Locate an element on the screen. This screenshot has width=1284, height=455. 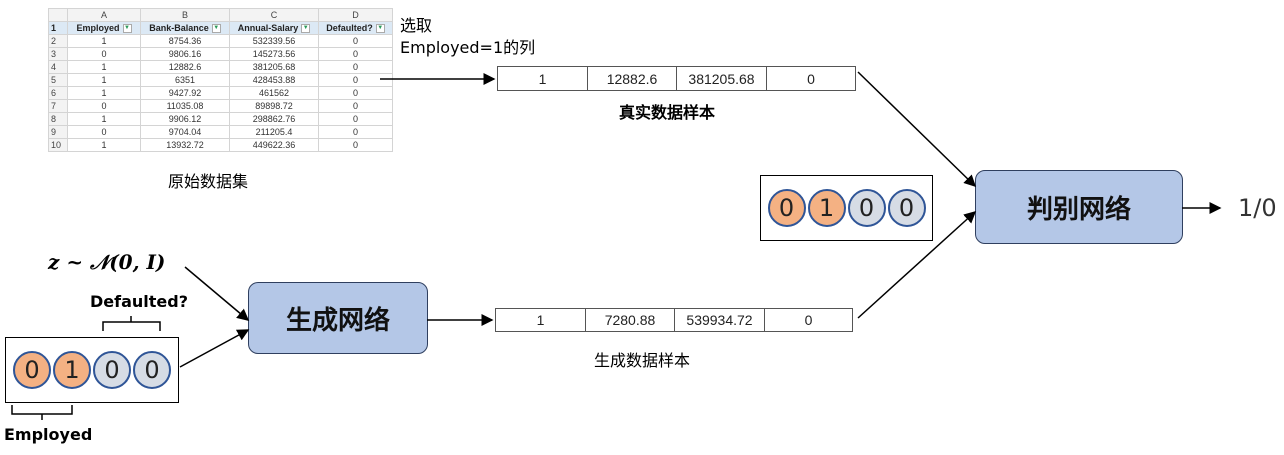
generated-to-discriminator-arrow is located at coordinates (917, 264).